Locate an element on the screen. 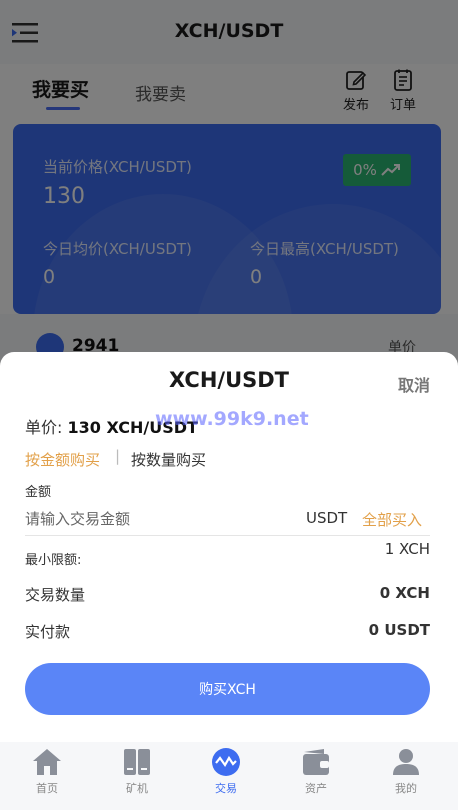  mode-by-quantity: 按数量购买 is located at coordinates (168, 459).